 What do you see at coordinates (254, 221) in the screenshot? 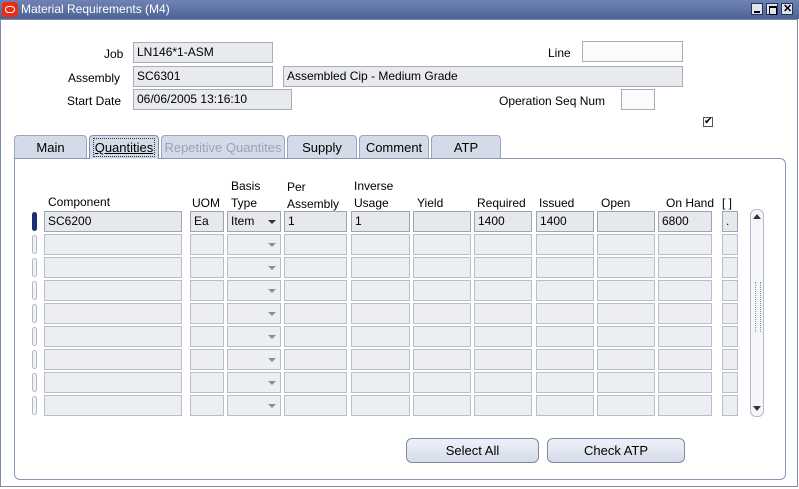
I see `cell-basis-type: Item` at bounding box center [254, 221].